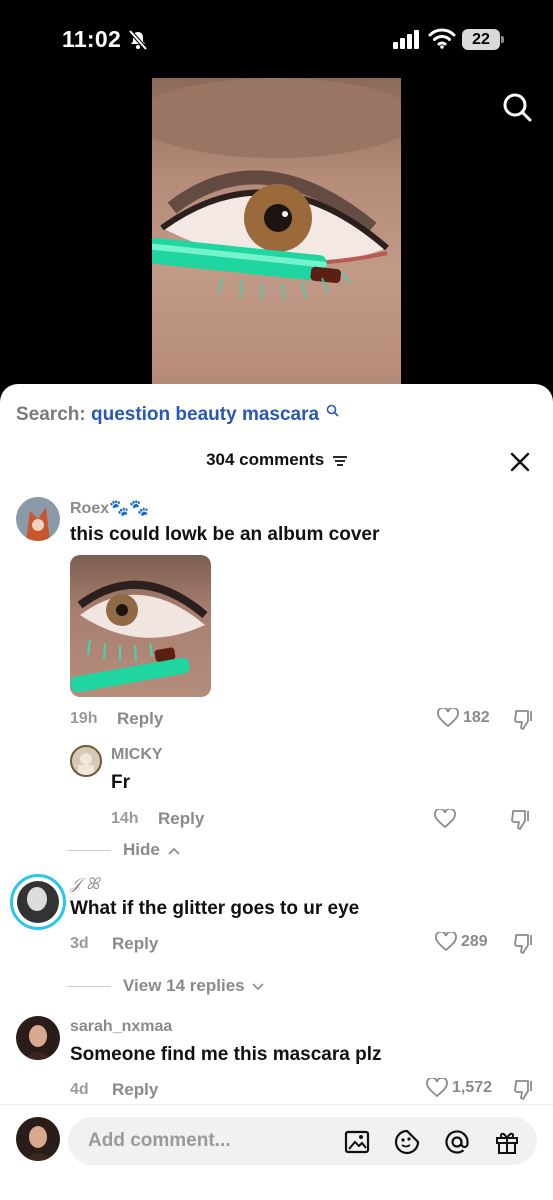 The image size is (553, 1200). I want to click on comment-actions: 19h Reply 182, so click(276, 721).